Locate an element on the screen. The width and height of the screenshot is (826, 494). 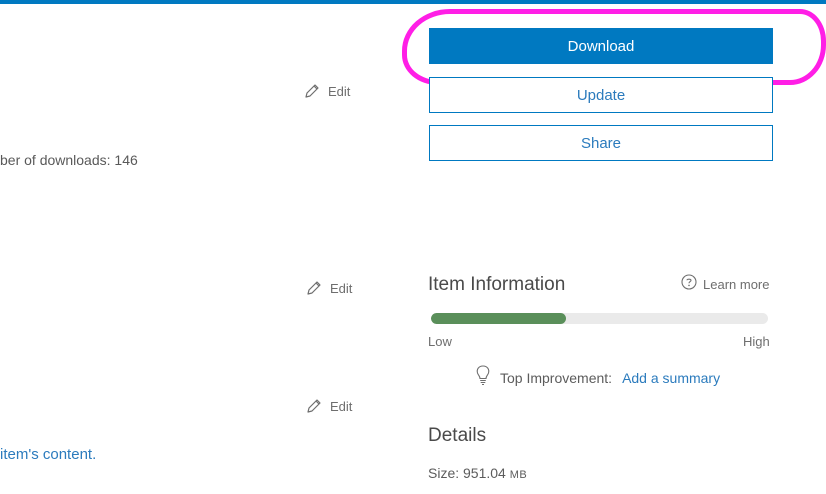
item-content-link: item's content. is located at coordinates (48, 454).